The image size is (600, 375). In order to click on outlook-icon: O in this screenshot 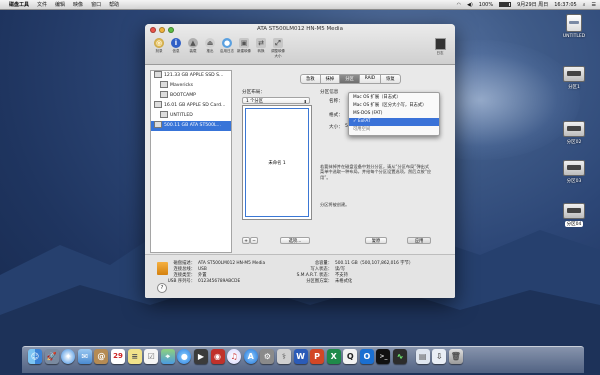, I will do `click(366, 356)`.